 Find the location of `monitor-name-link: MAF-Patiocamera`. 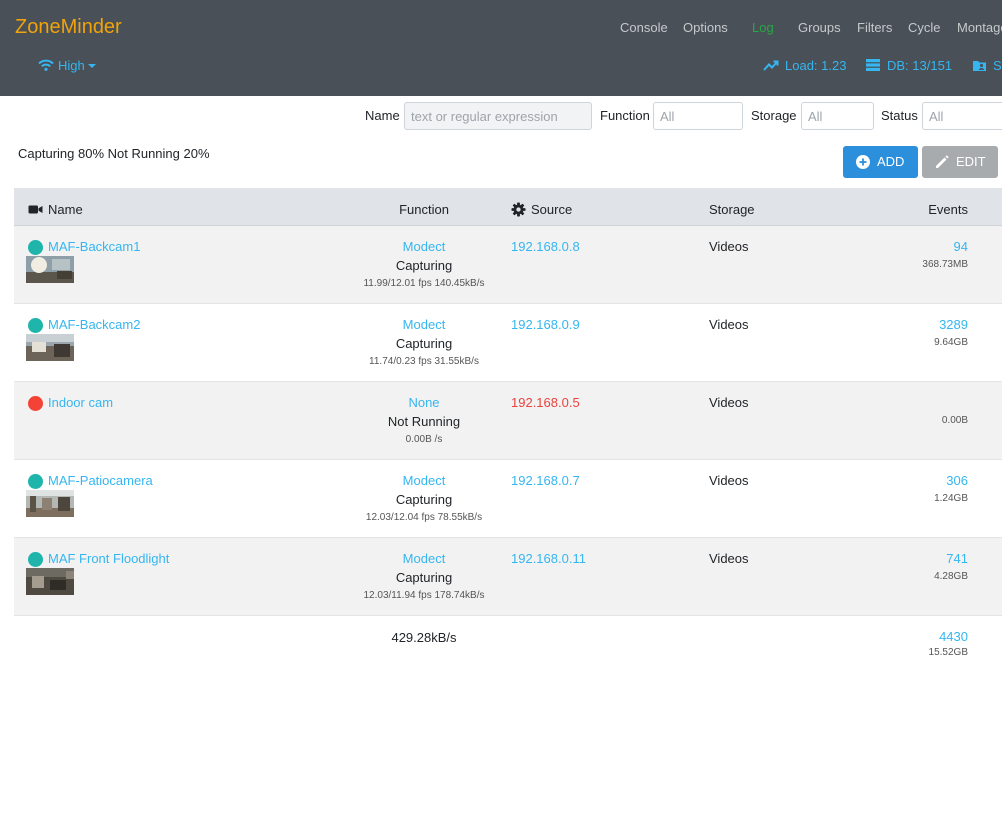

monitor-name-link: MAF-Patiocamera is located at coordinates (100, 480).